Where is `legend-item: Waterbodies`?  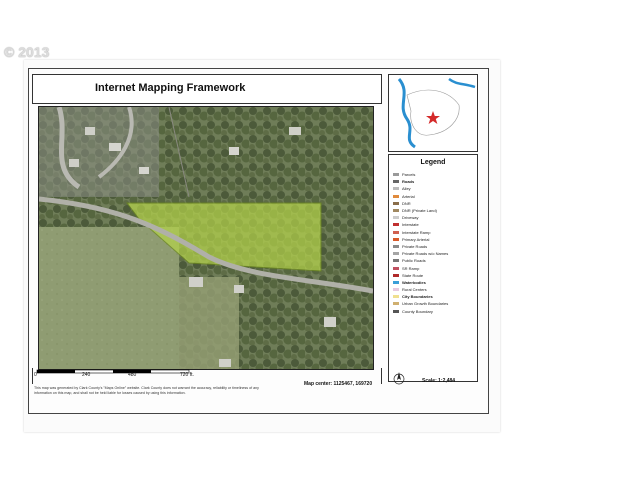 legend-item: Waterbodies is located at coordinates (435, 282).